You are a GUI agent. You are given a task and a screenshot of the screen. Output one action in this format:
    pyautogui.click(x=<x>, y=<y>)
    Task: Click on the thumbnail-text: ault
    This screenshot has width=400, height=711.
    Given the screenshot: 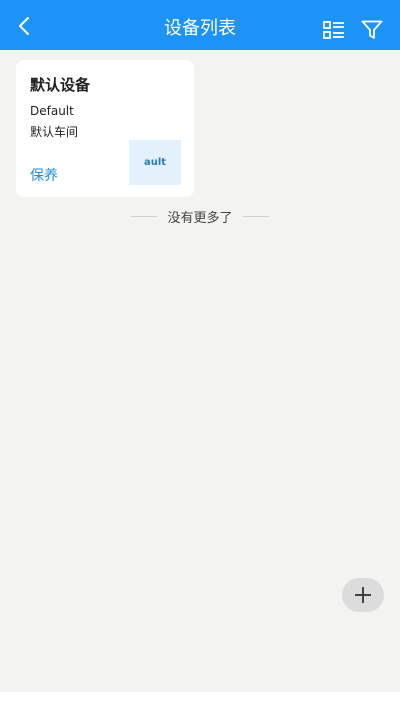 What is the action you would take?
    pyautogui.click(x=155, y=162)
    